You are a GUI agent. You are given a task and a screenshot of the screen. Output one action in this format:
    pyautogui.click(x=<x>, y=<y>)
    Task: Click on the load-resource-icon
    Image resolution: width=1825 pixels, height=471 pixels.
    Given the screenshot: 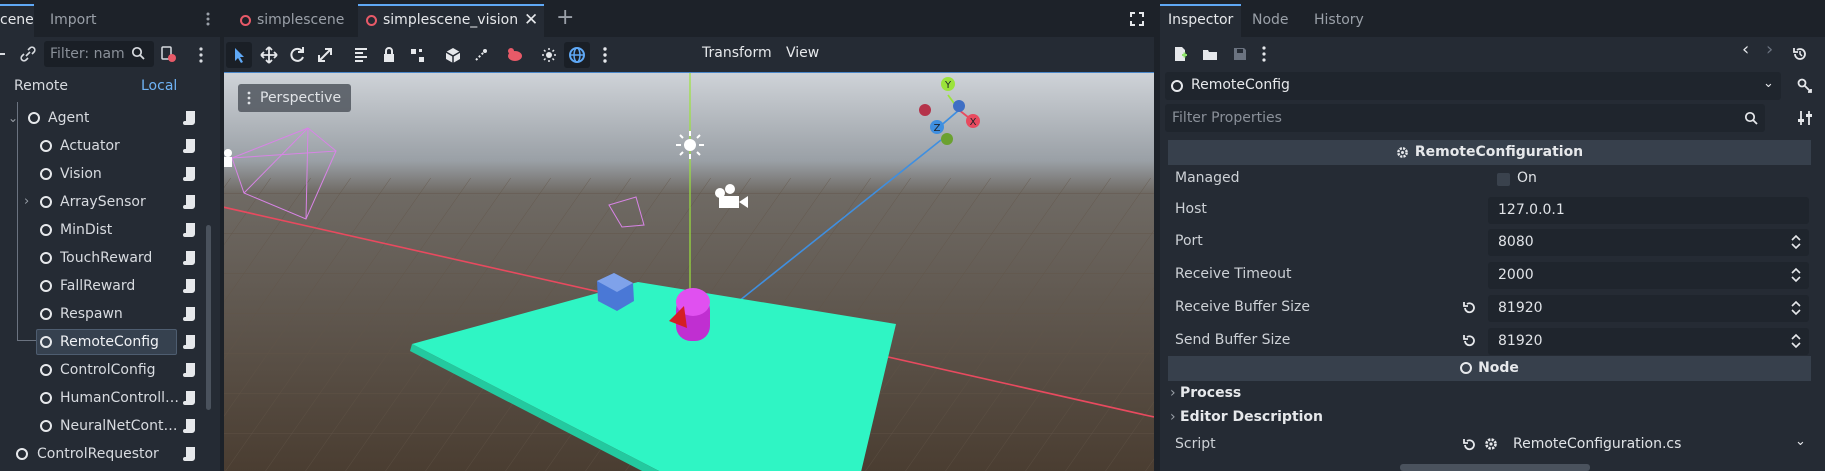 What is the action you would take?
    pyautogui.click(x=1210, y=54)
    